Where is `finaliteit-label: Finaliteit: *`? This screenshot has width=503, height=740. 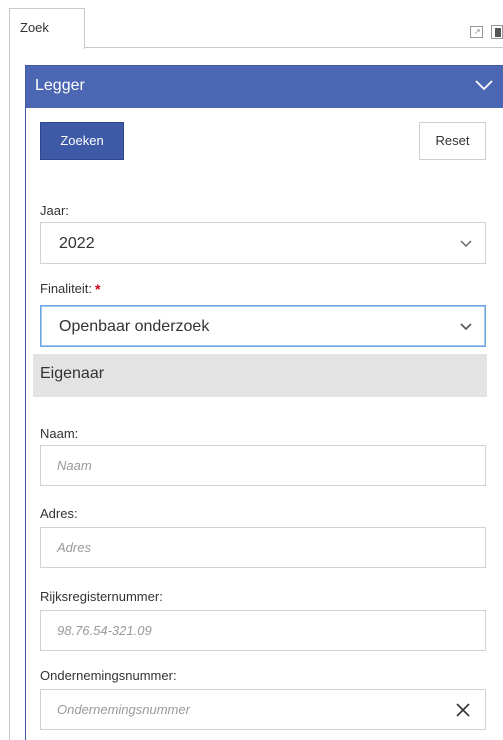 finaliteit-label: Finaliteit: * is located at coordinates (70, 289).